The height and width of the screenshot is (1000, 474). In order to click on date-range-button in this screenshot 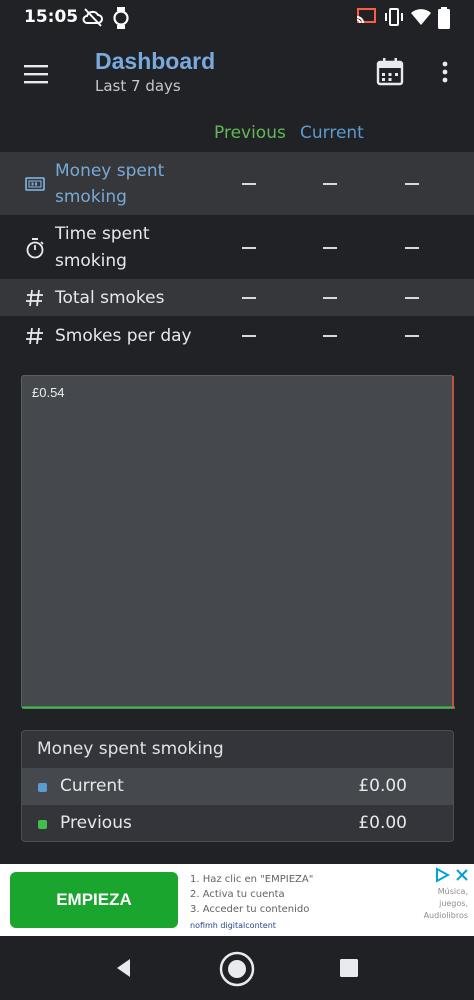, I will do `click(390, 72)`.